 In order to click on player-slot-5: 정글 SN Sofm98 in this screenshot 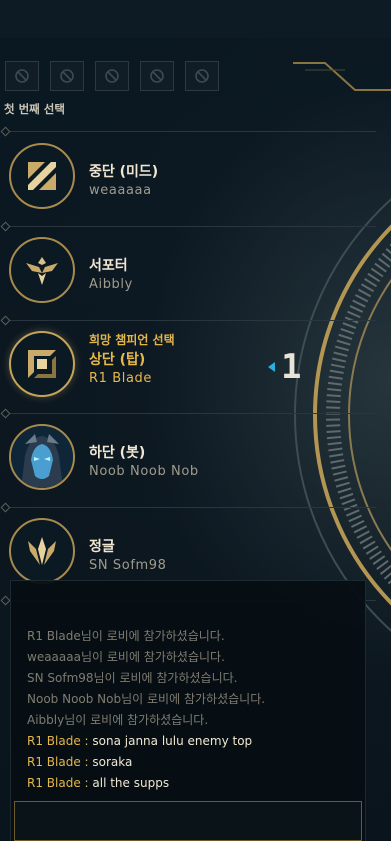, I will do `click(159, 553)`.